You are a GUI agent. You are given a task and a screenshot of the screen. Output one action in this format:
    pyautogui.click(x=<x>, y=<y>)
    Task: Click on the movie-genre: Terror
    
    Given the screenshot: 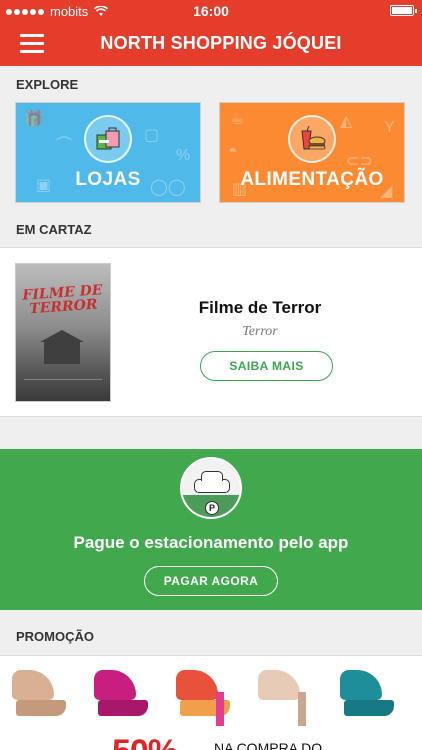 What is the action you would take?
    pyautogui.click(x=260, y=331)
    